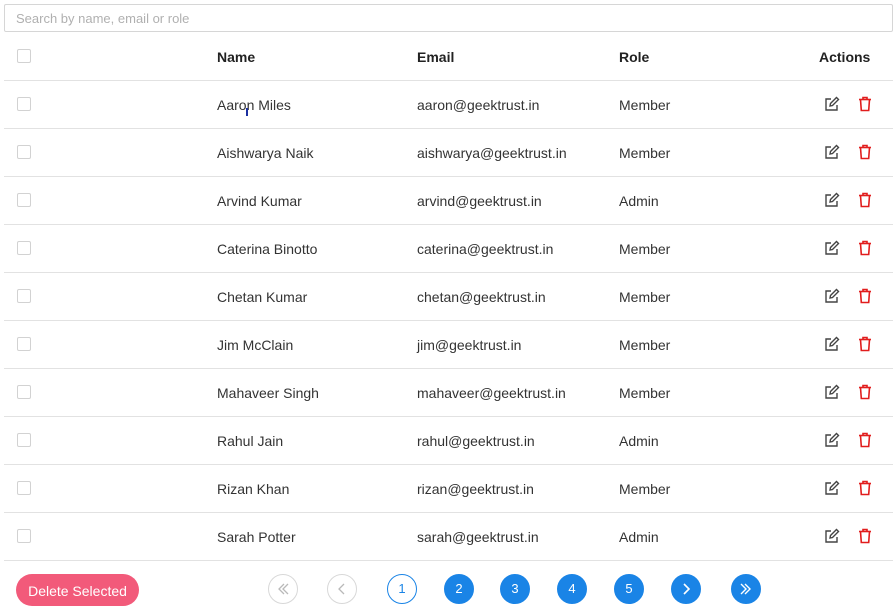 The image size is (895, 606). Describe the element at coordinates (247, 112) in the screenshot. I see `text-cursor` at that location.